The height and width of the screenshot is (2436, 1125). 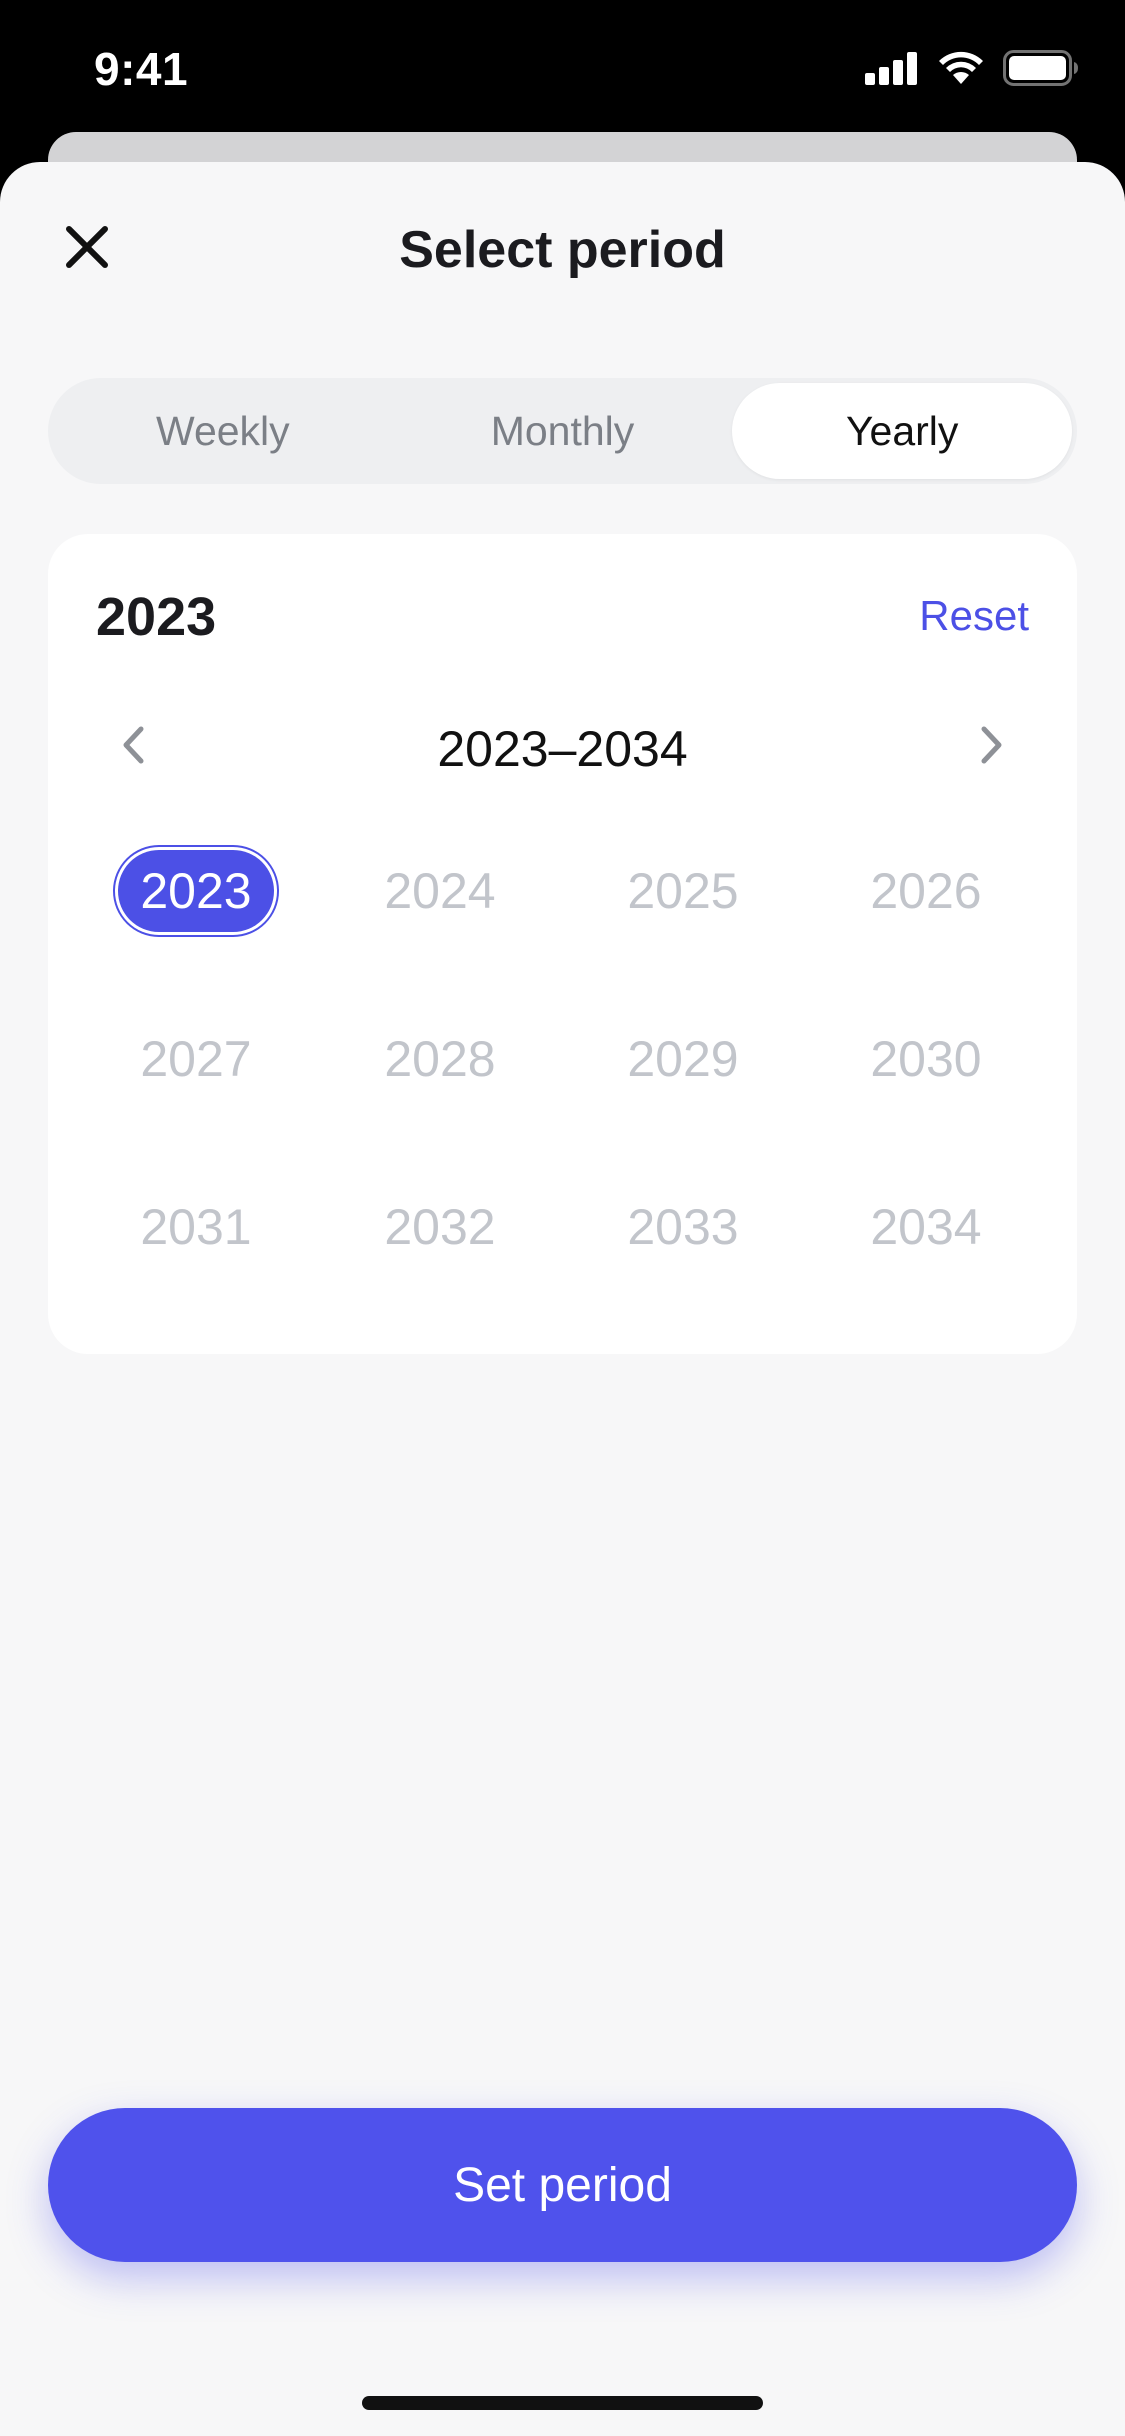 I want to click on status-icons, so click(x=972, y=68).